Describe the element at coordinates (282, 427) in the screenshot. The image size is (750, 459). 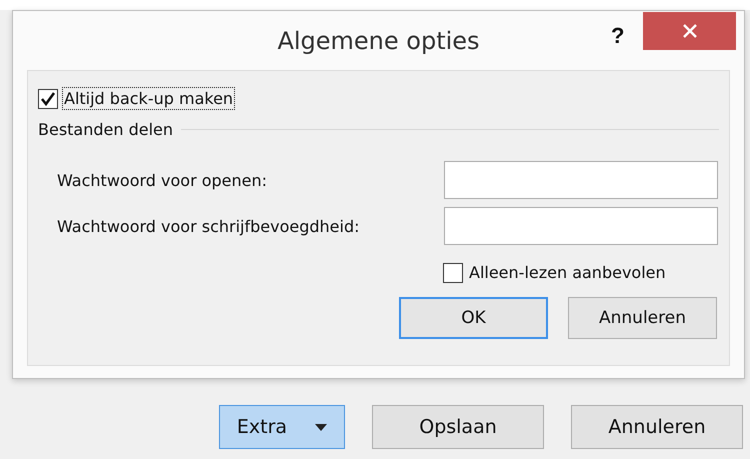
I see `split-button: Extra` at that location.